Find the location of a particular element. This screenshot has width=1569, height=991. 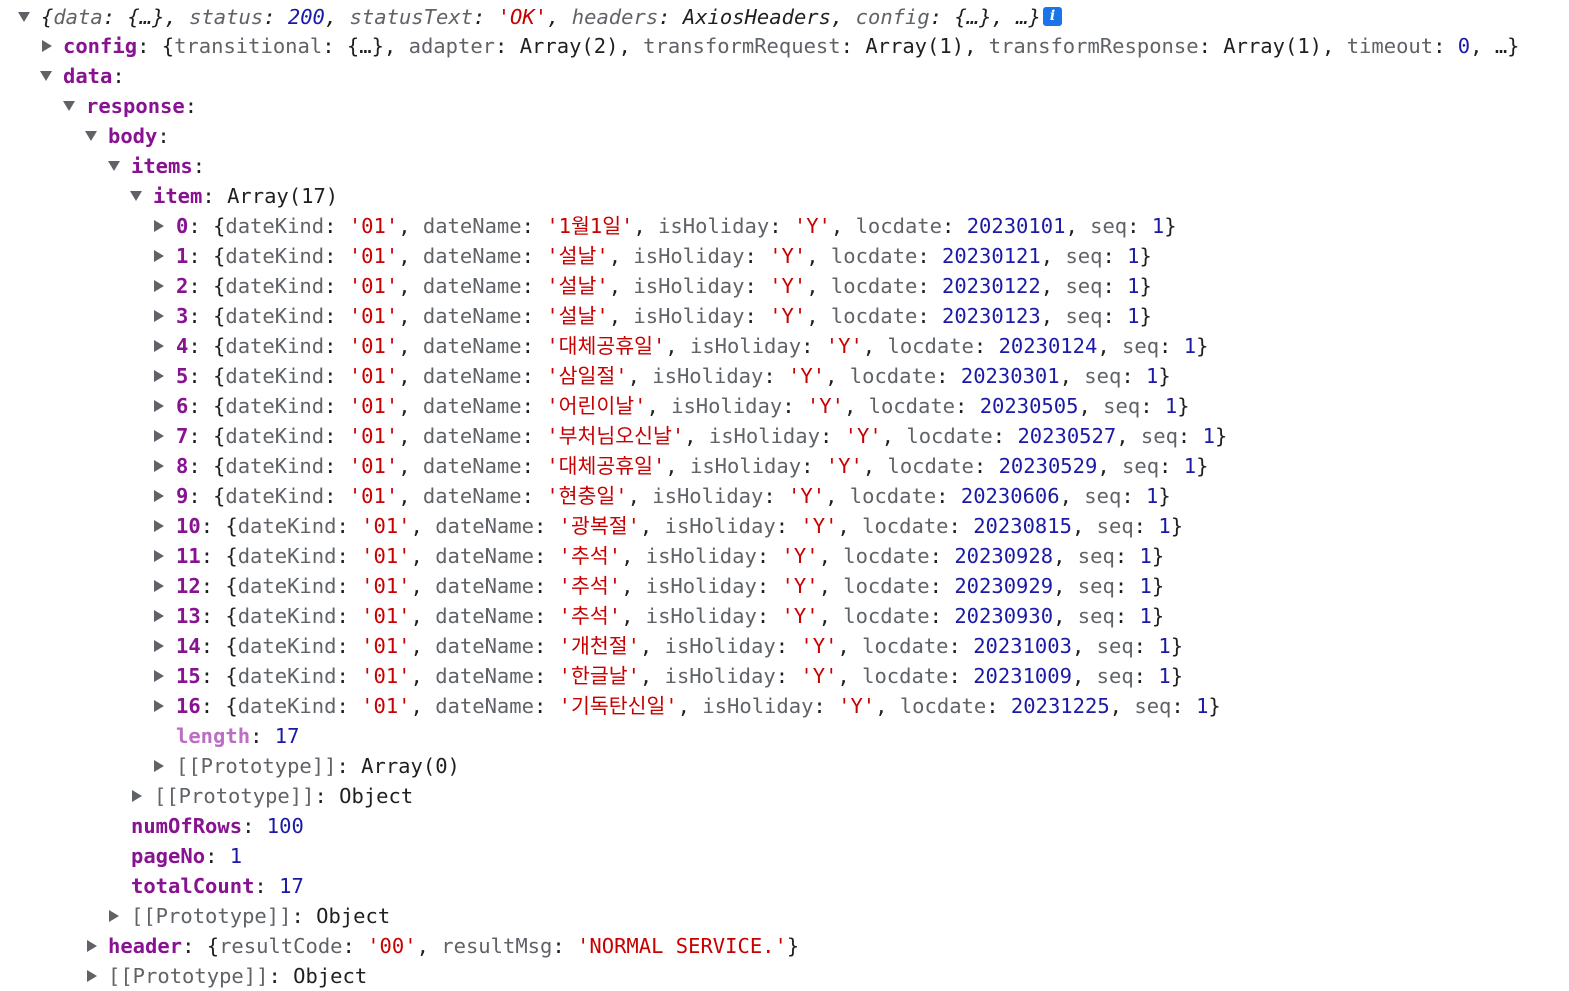

field-value: 20230121 is located at coordinates (991, 256).